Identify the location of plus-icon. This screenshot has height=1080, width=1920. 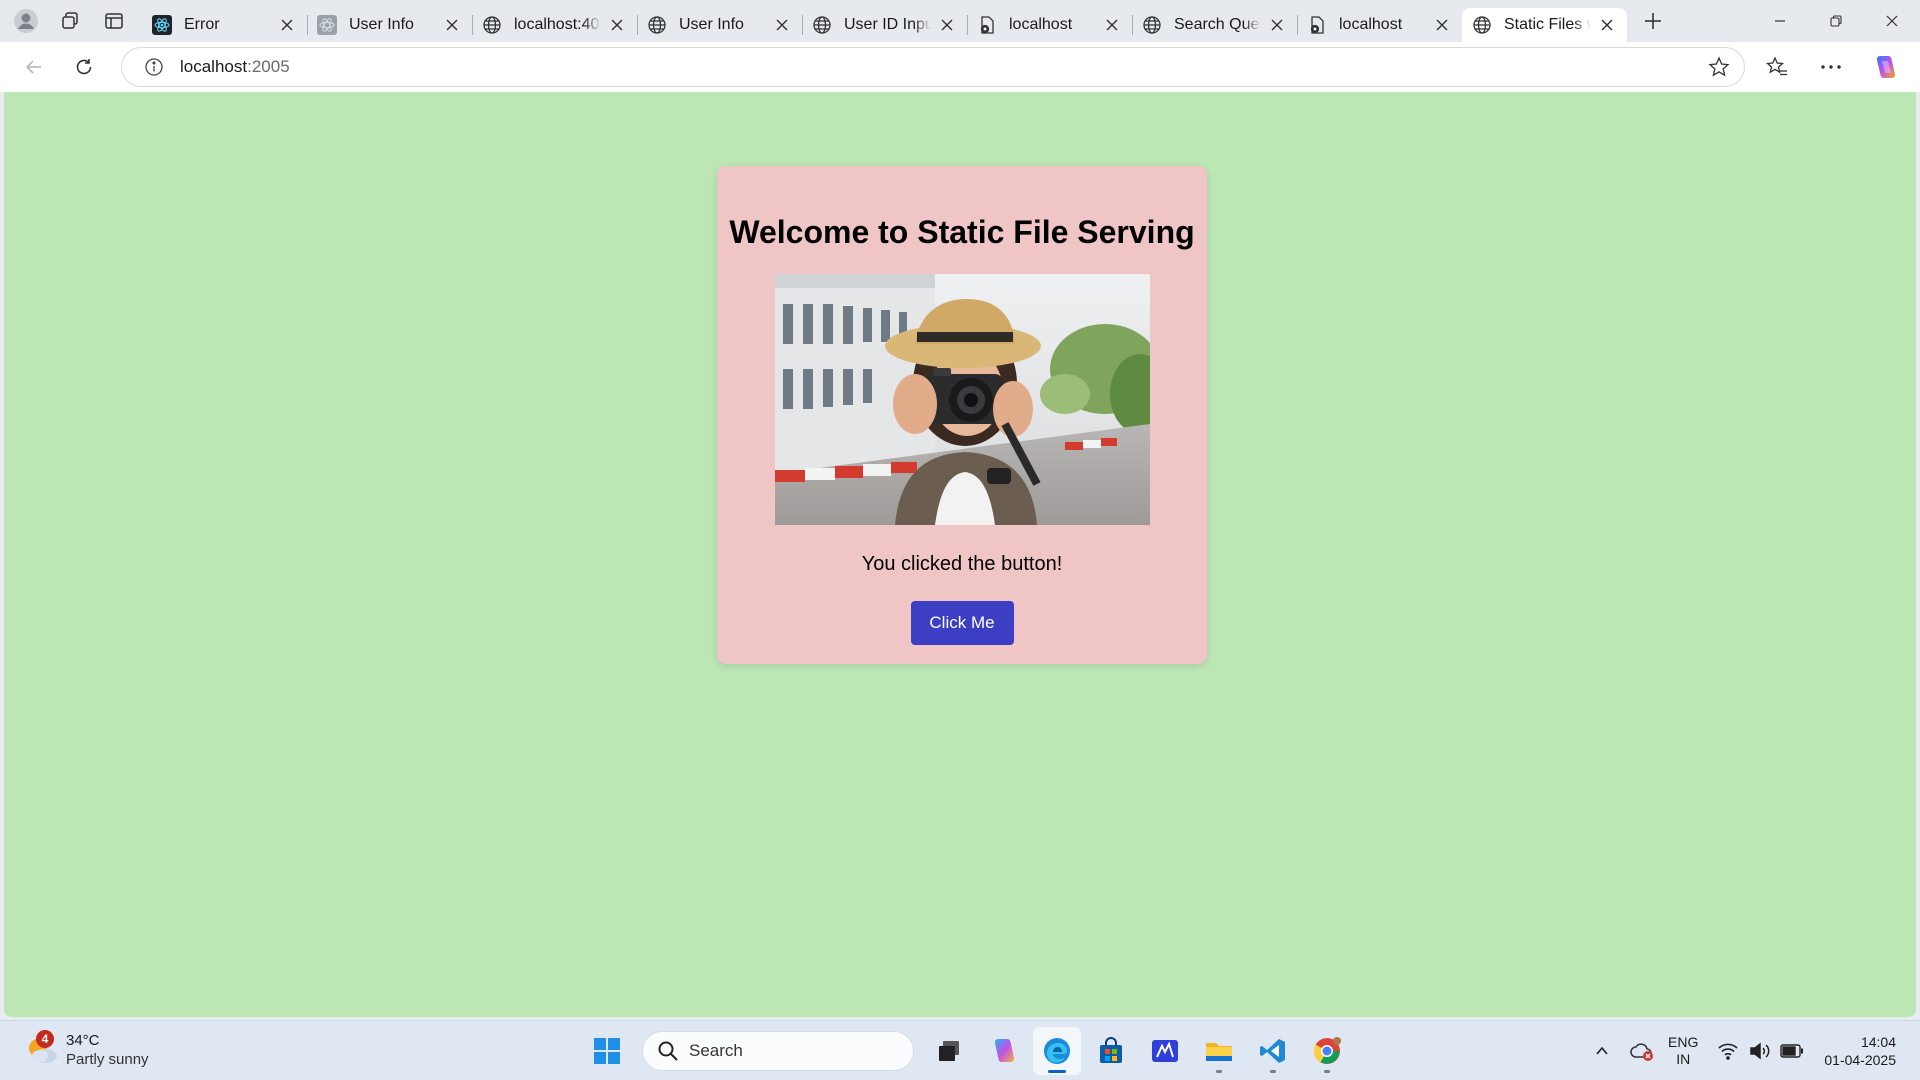
(1653, 21).